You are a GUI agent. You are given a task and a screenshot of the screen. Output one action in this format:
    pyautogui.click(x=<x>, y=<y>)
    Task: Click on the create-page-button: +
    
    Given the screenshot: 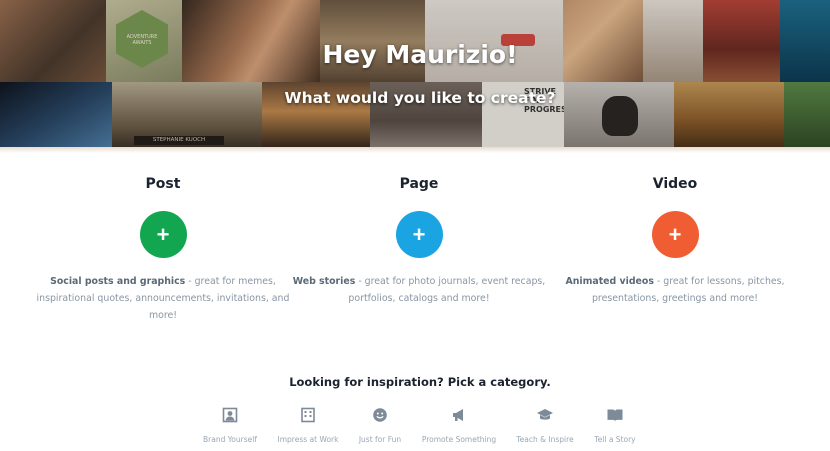 What is the action you would take?
    pyautogui.click(x=419, y=234)
    